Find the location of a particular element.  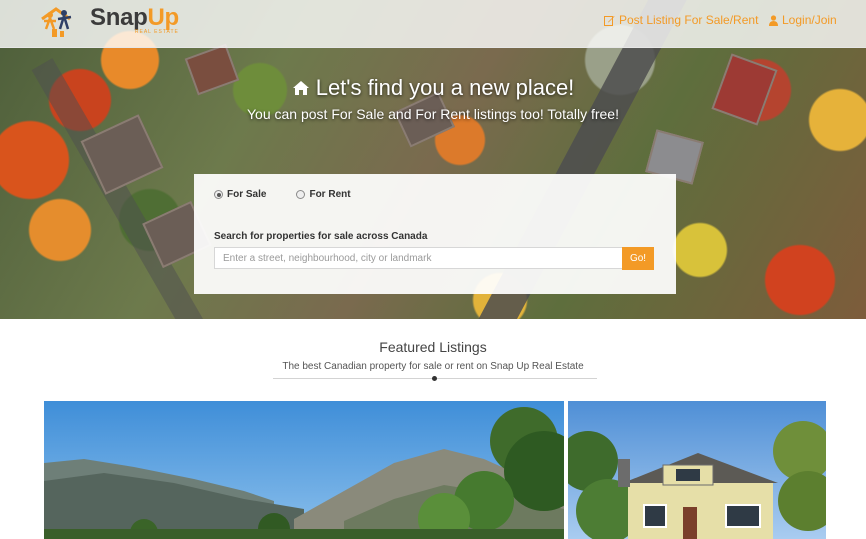

radio-dot-unchecked is located at coordinates (301, 194).